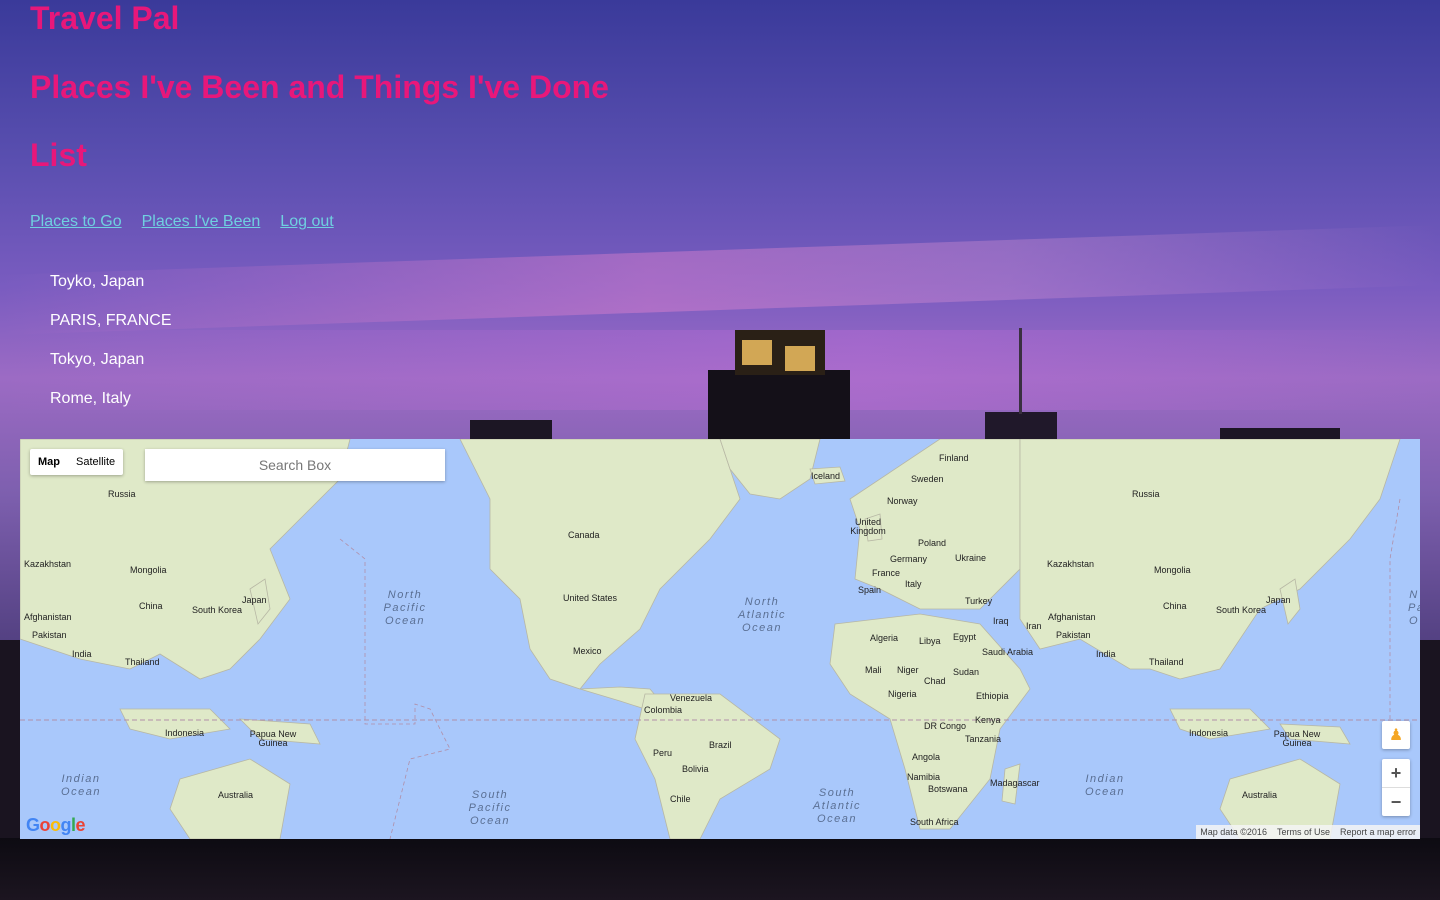  Describe the element at coordinates (111, 369) in the screenshot. I see `list-item: Tokyo, Japan` at that location.